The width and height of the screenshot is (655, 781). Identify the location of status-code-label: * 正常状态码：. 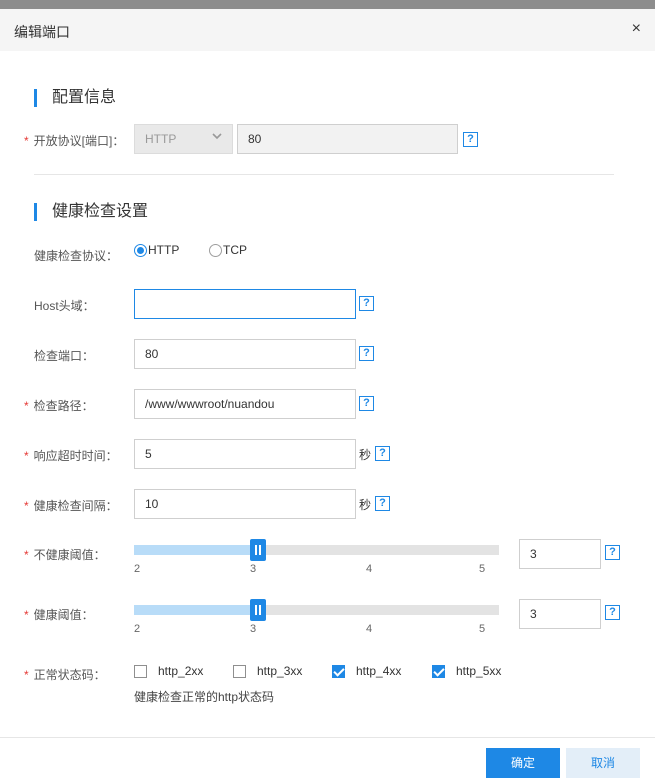
(65, 674).